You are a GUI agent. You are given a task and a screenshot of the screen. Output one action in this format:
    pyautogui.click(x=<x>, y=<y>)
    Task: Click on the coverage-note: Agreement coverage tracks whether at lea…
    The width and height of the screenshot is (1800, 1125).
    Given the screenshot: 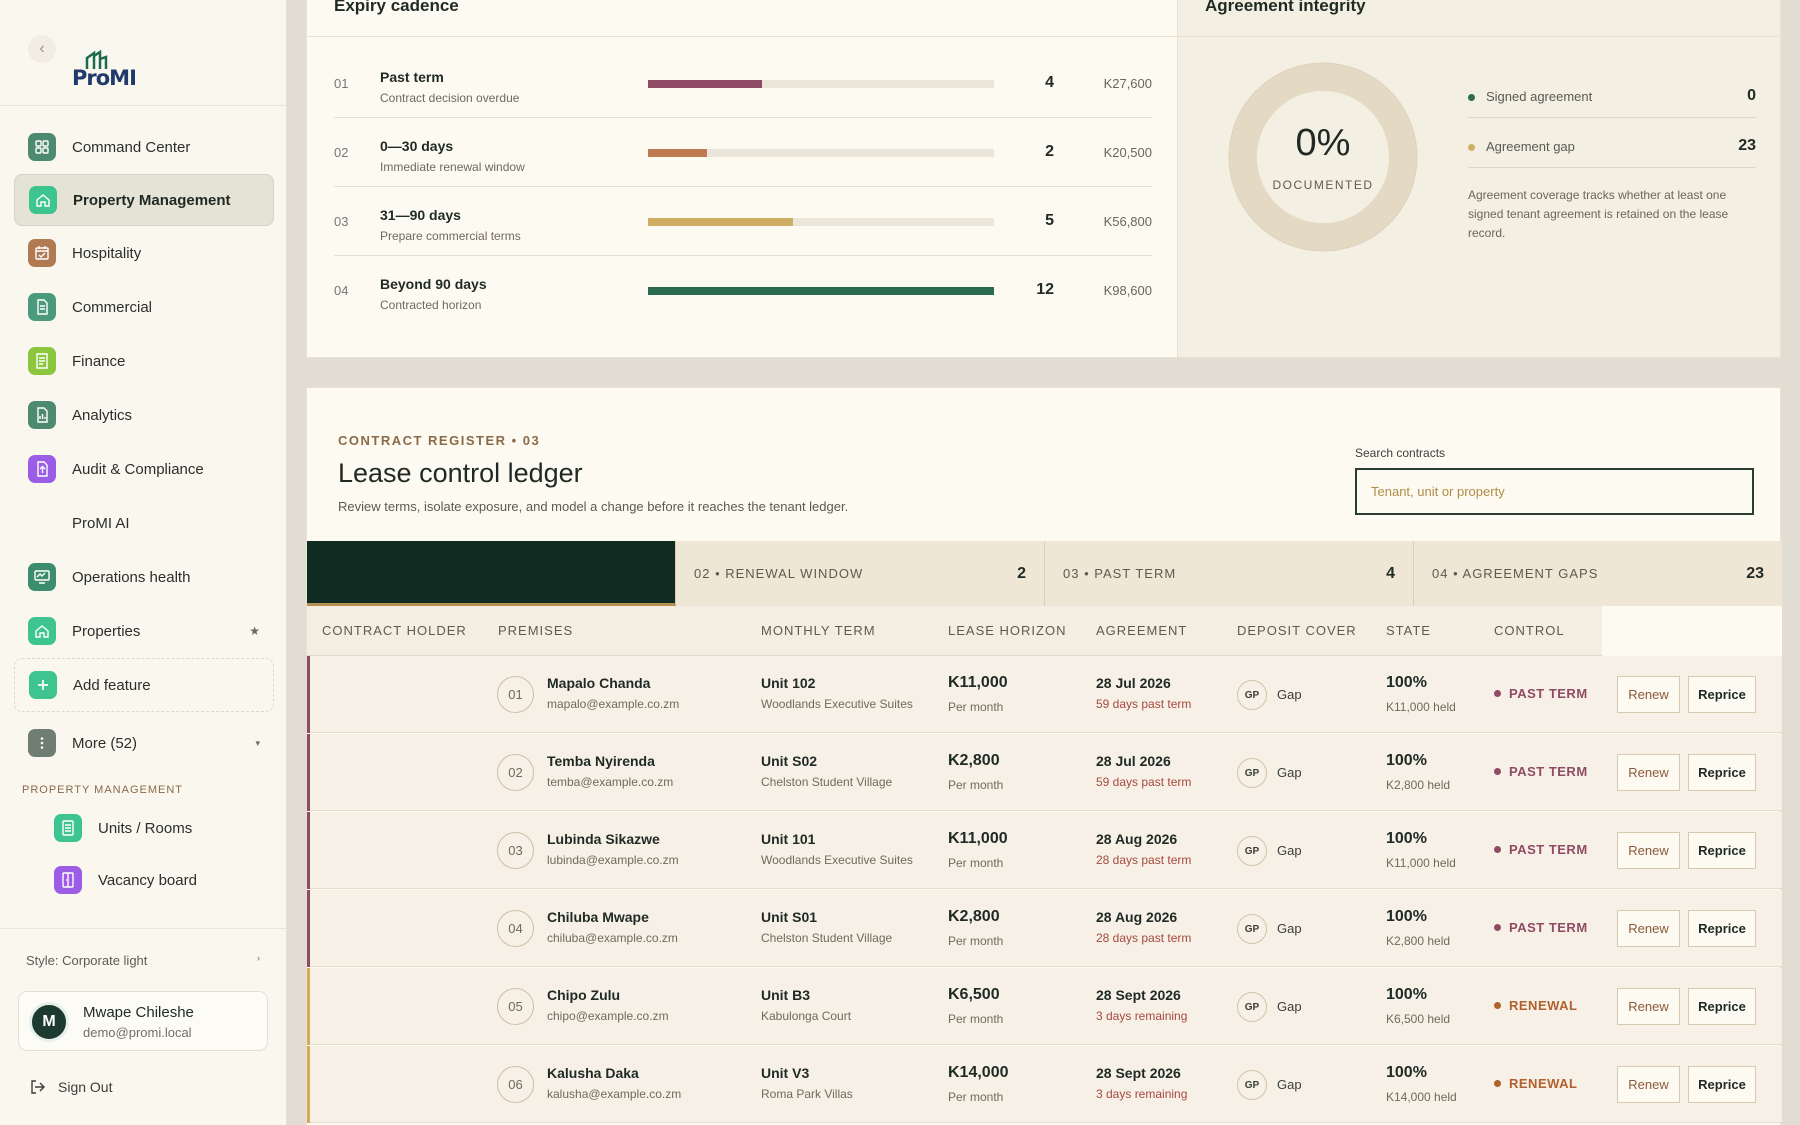 What is the action you would take?
    pyautogui.click(x=1598, y=214)
    